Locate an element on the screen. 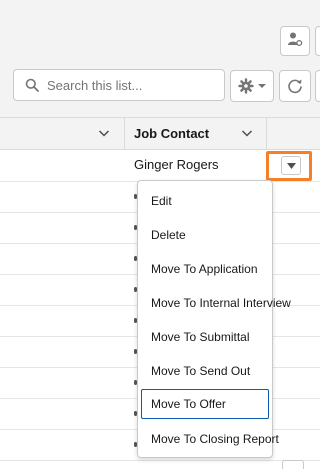  column-header is located at coordinates (62, 133).